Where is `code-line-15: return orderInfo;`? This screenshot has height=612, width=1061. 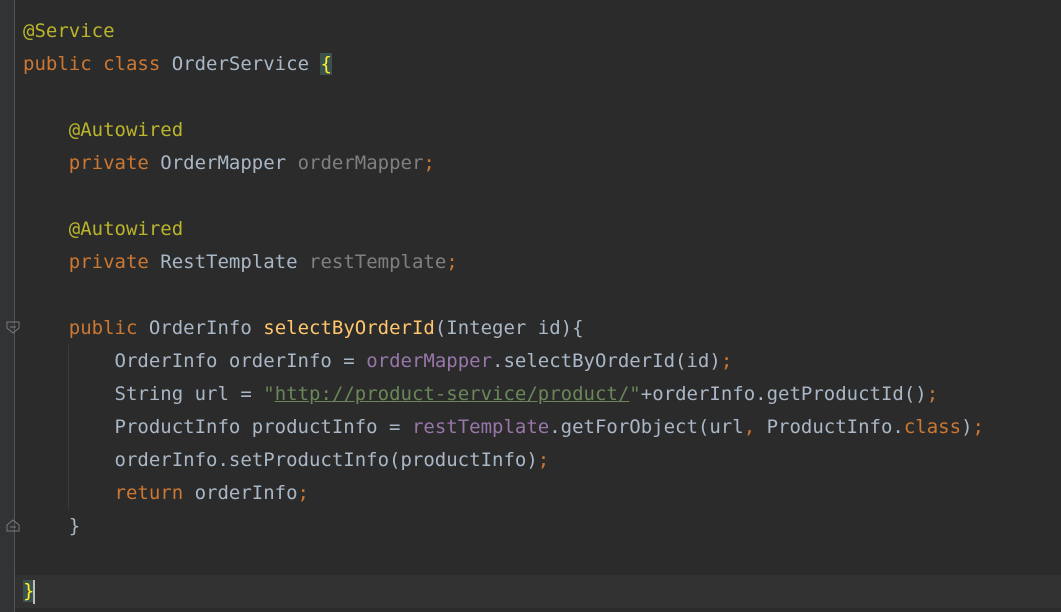 code-line-15: return orderInfo; is located at coordinates (166, 493).